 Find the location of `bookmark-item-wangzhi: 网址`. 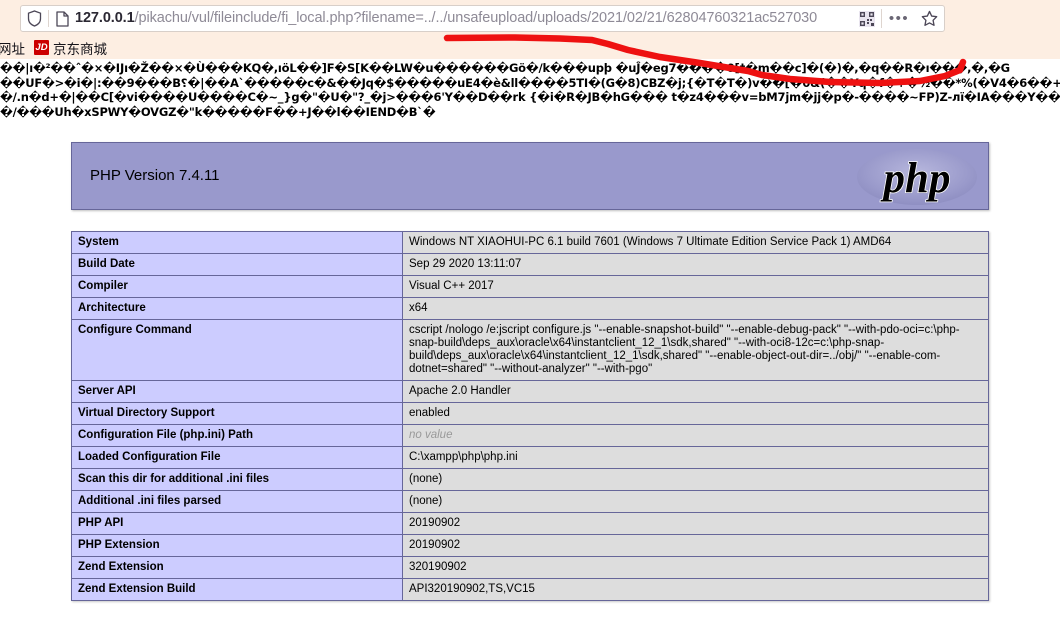

bookmark-item-wangzhi: 网址 is located at coordinates (12, 48).